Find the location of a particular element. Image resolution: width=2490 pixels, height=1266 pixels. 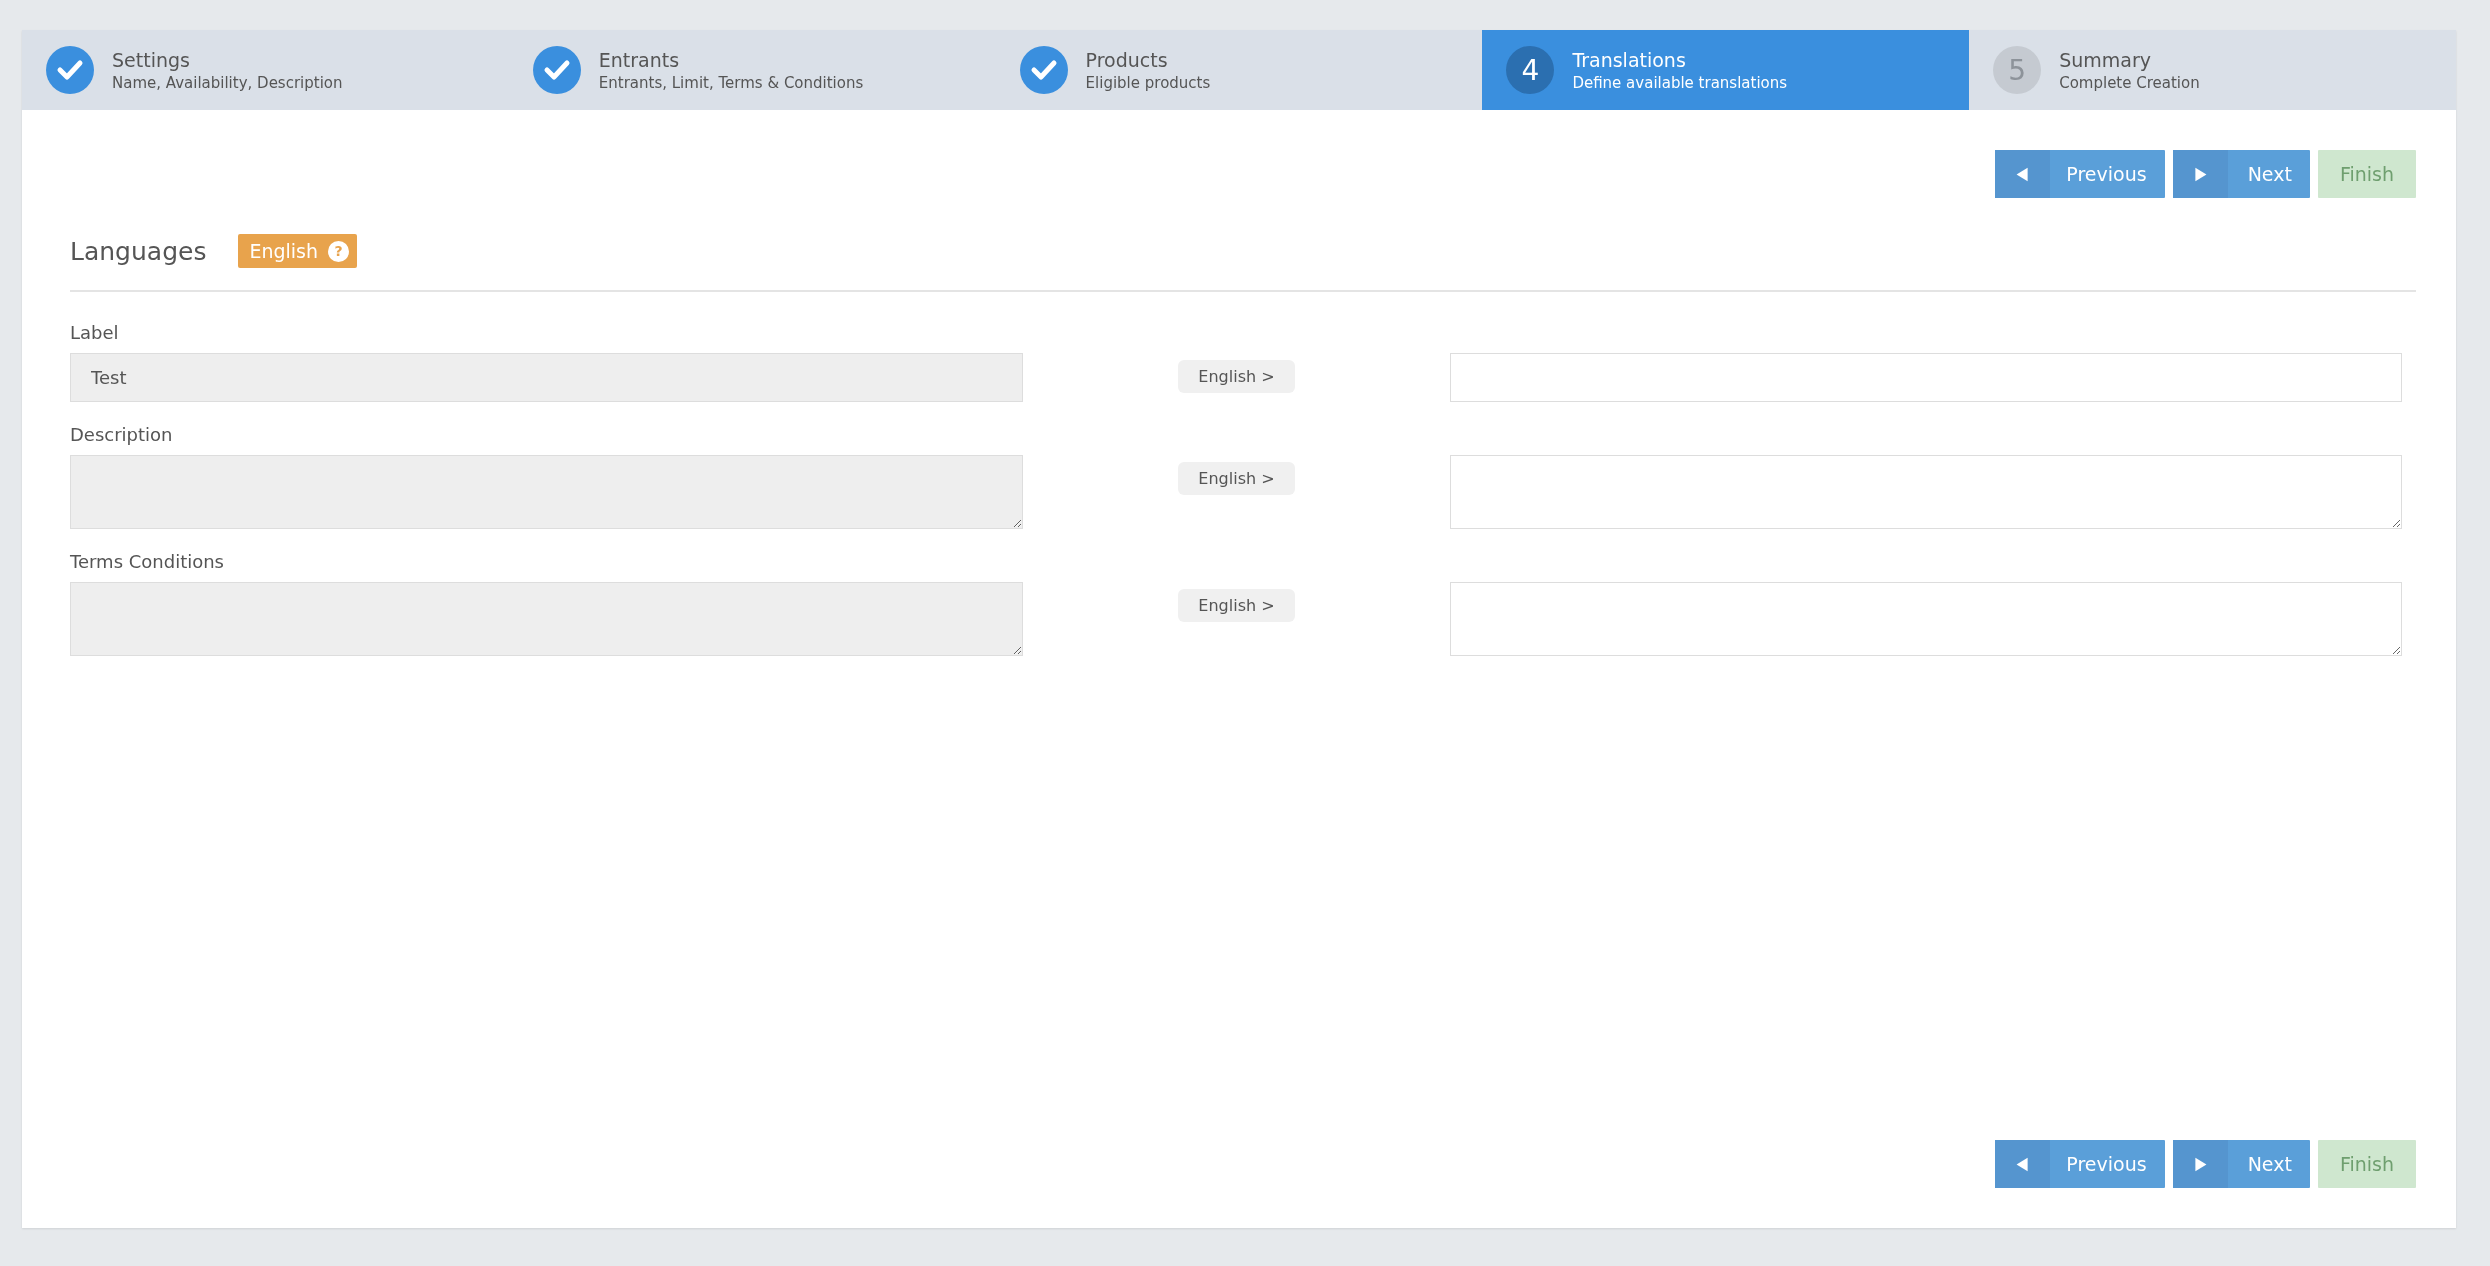

source-input-field: Test is located at coordinates (546, 377).